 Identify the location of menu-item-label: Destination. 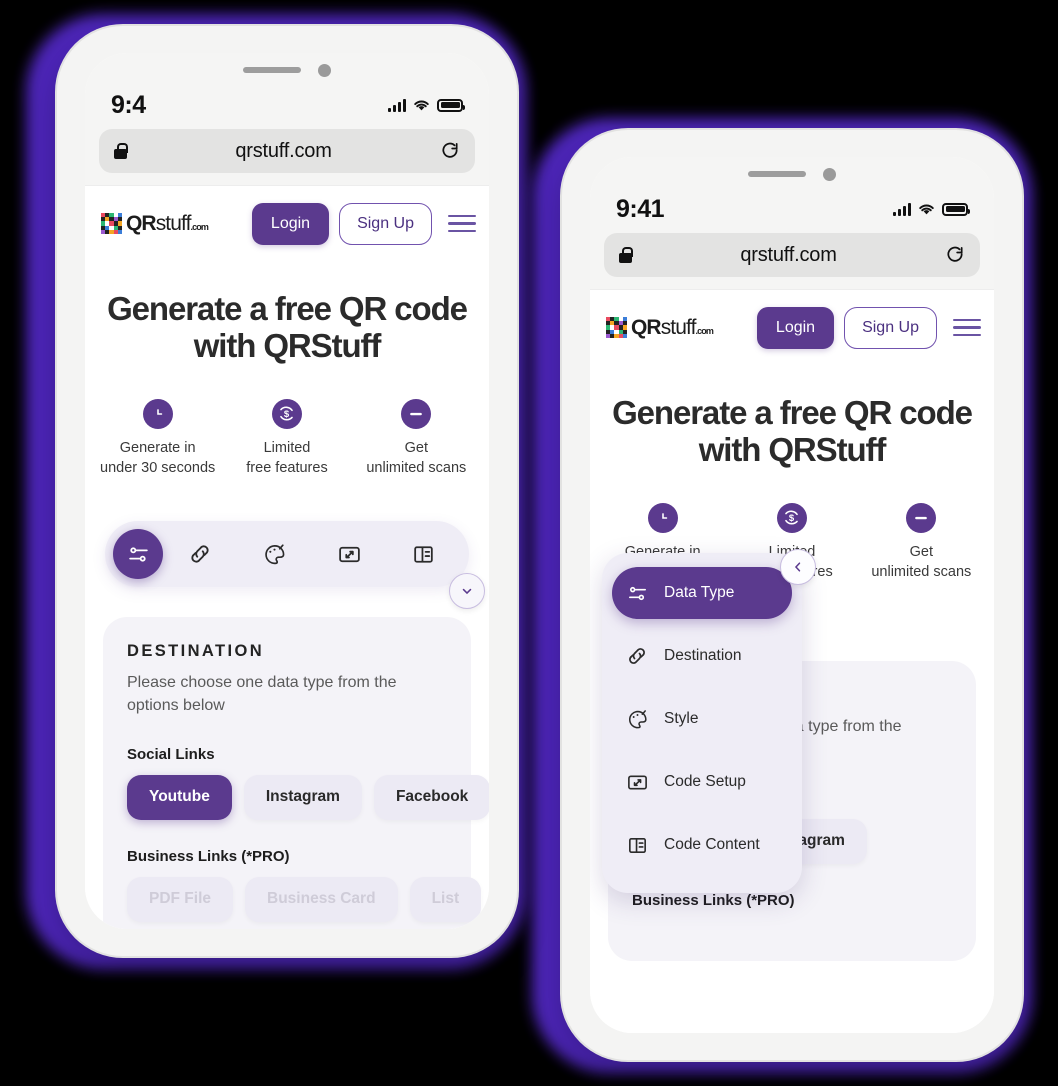
(703, 655).